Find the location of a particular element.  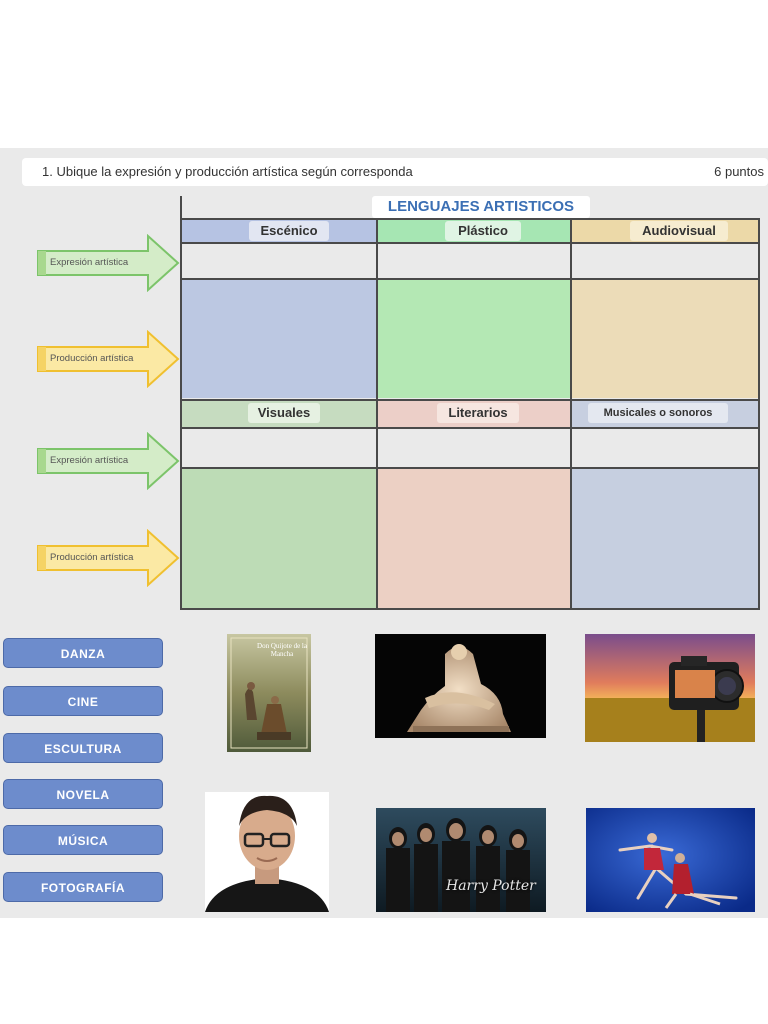

word-cine-button: CINE is located at coordinates (83, 701).